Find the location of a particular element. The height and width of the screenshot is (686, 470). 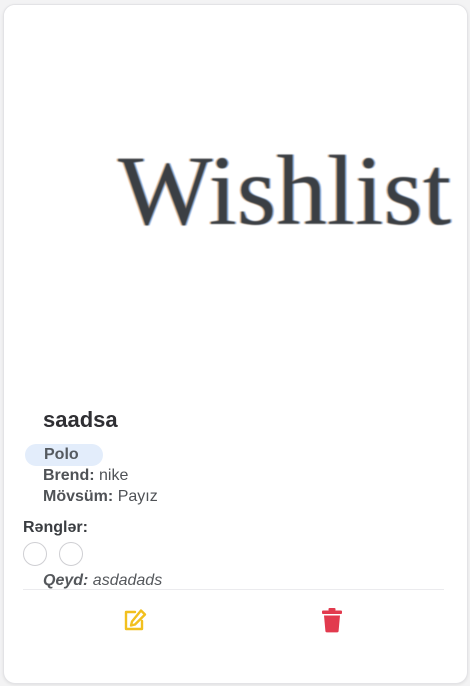

brand-line: Brend: nike is located at coordinates (85, 476).